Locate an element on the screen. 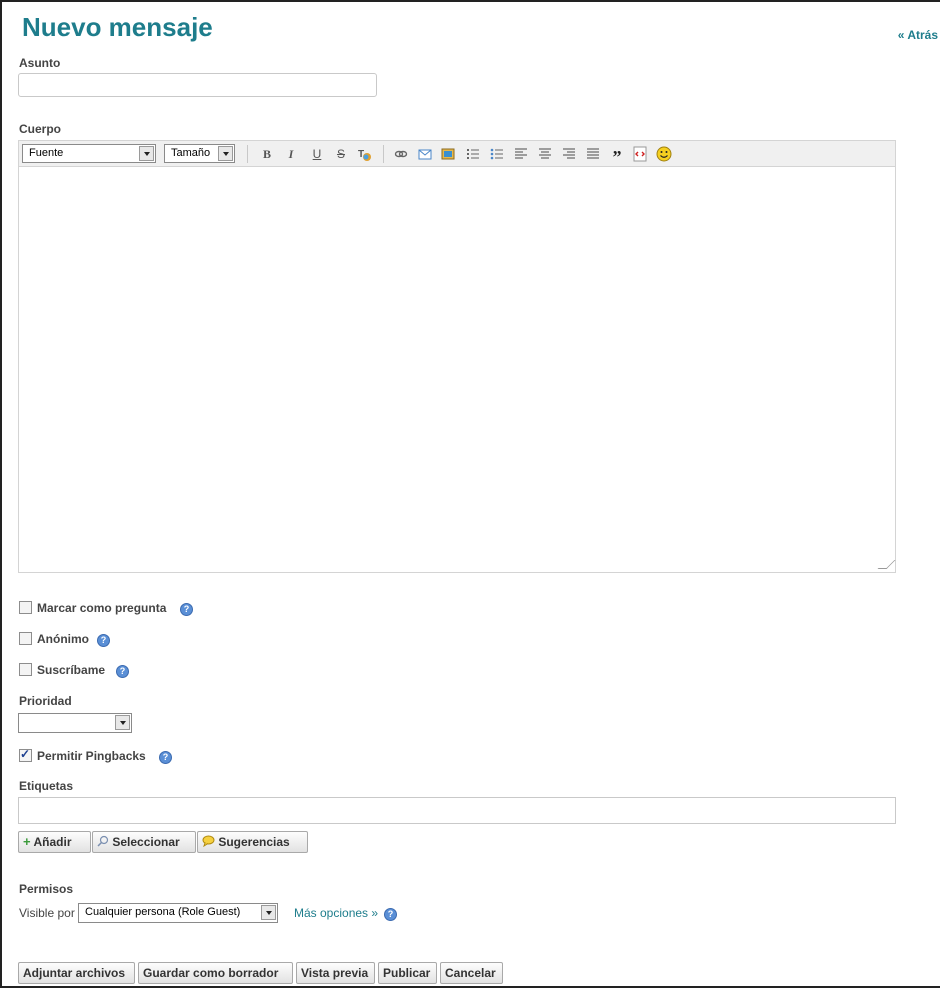 Image resolution: width=940 pixels, height=988 pixels. size-select-value: Tamaño is located at coordinates (191, 153).